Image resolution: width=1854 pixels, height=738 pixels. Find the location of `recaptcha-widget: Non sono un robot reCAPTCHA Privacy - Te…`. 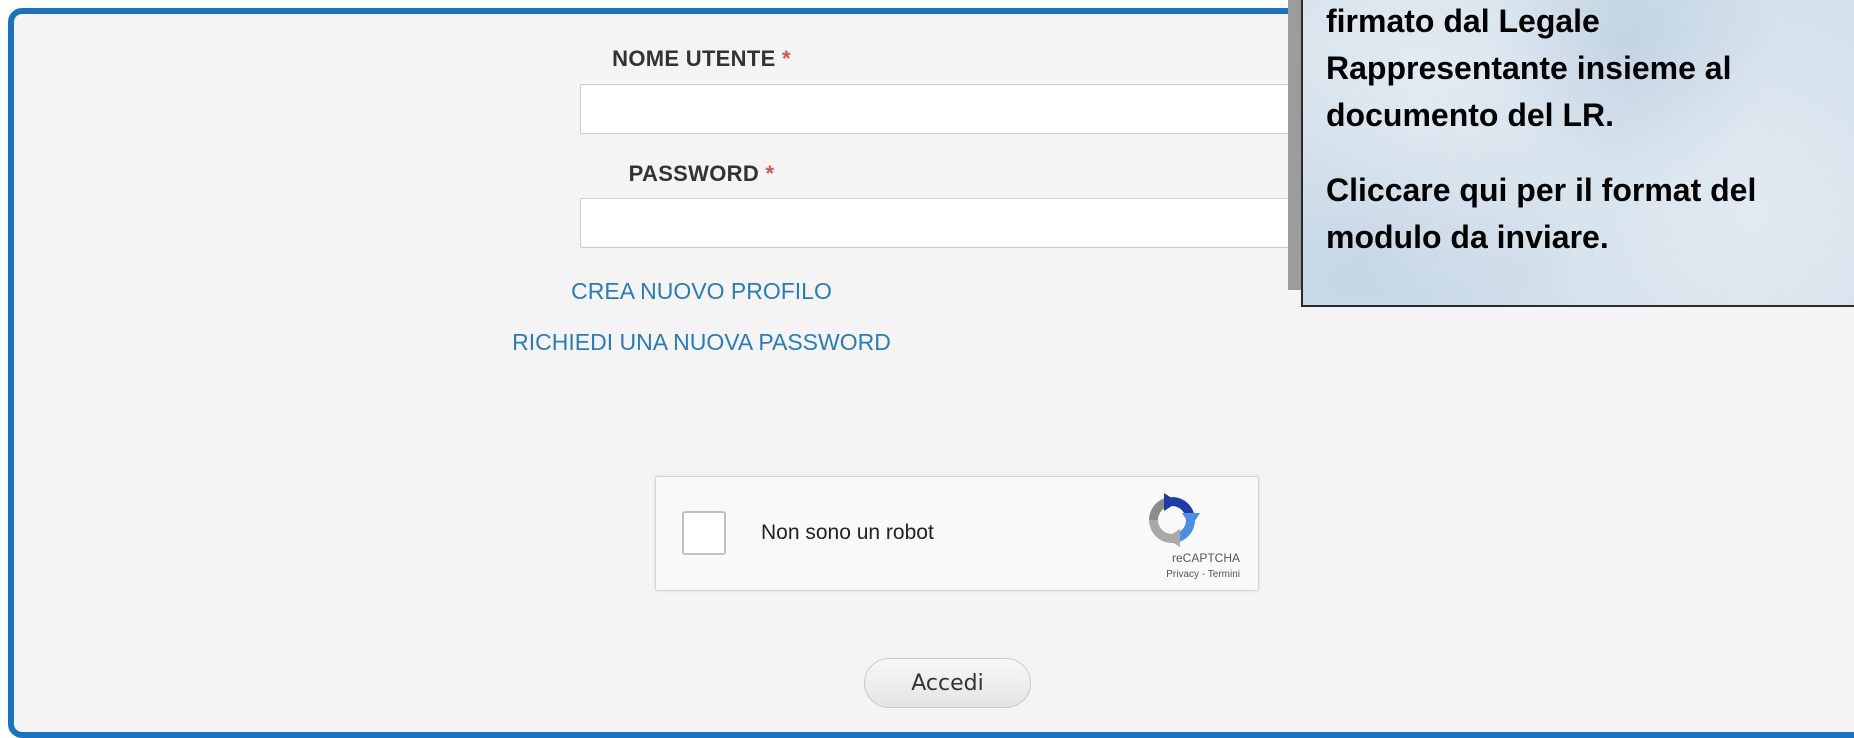

recaptcha-widget: Non sono un robot reCAPTCHA Privacy - Te… is located at coordinates (957, 533).